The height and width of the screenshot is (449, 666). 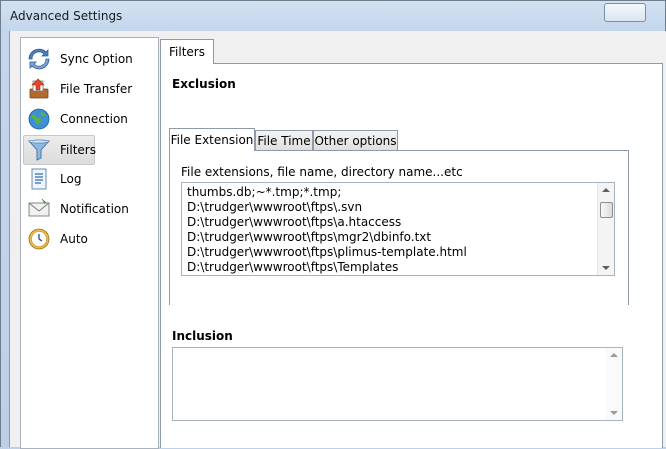 I want to click on file-transfer-icon, so click(x=39, y=88).